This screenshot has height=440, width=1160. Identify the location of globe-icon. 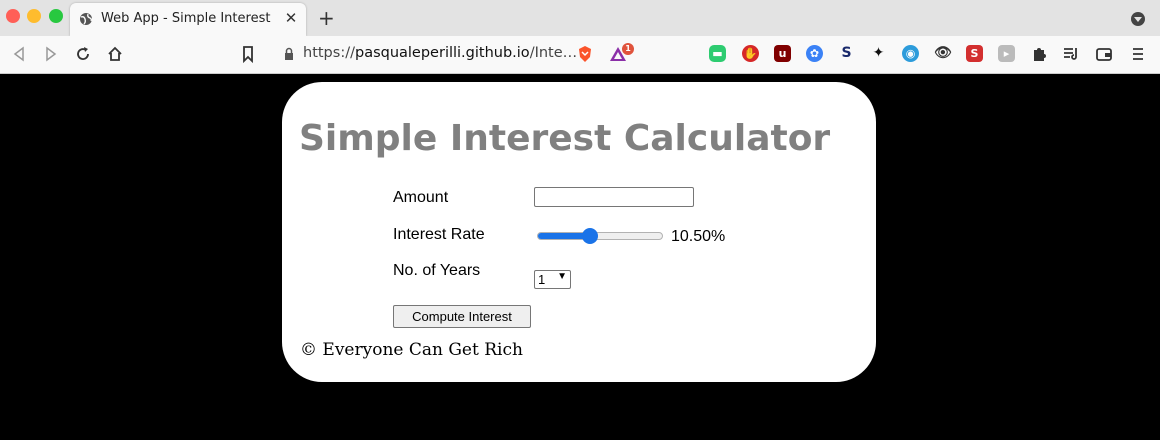
(86, 19).